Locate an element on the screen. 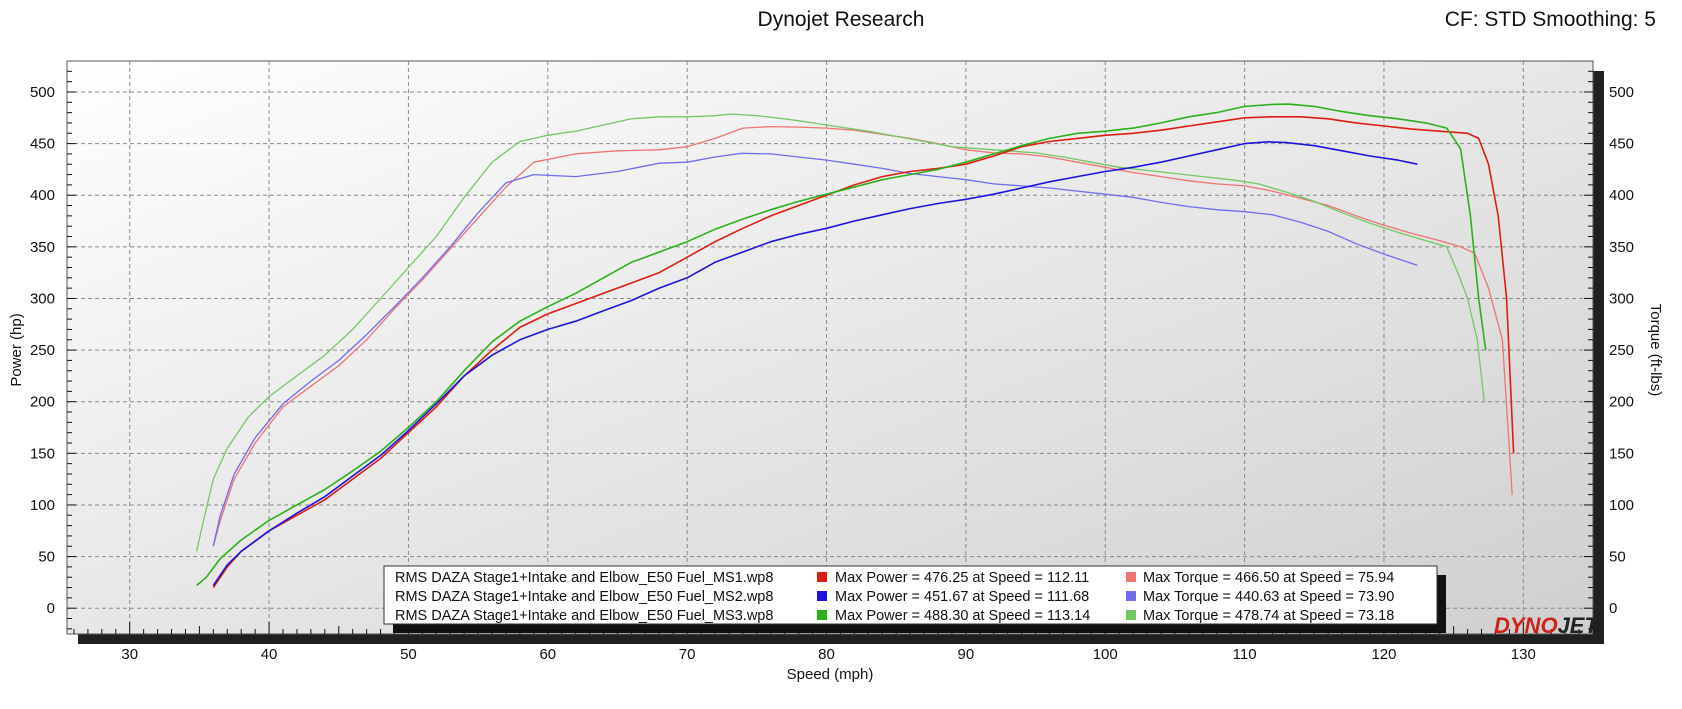 The height and width of the screenshot is (709, 1682). y-tick-label: 500 is located at coordinates (42, 92).